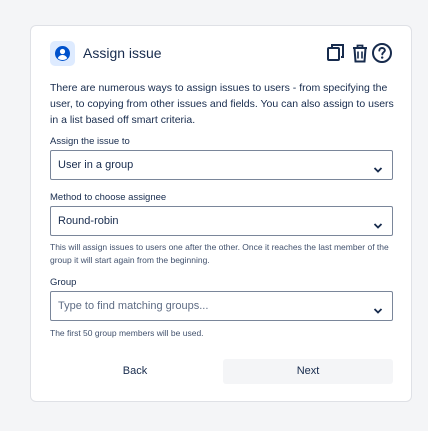 The image size is (428, 431). Describe the element at coordinates (122, 53) in the screenshot. I see `panel-title: Assign issue` at that location.